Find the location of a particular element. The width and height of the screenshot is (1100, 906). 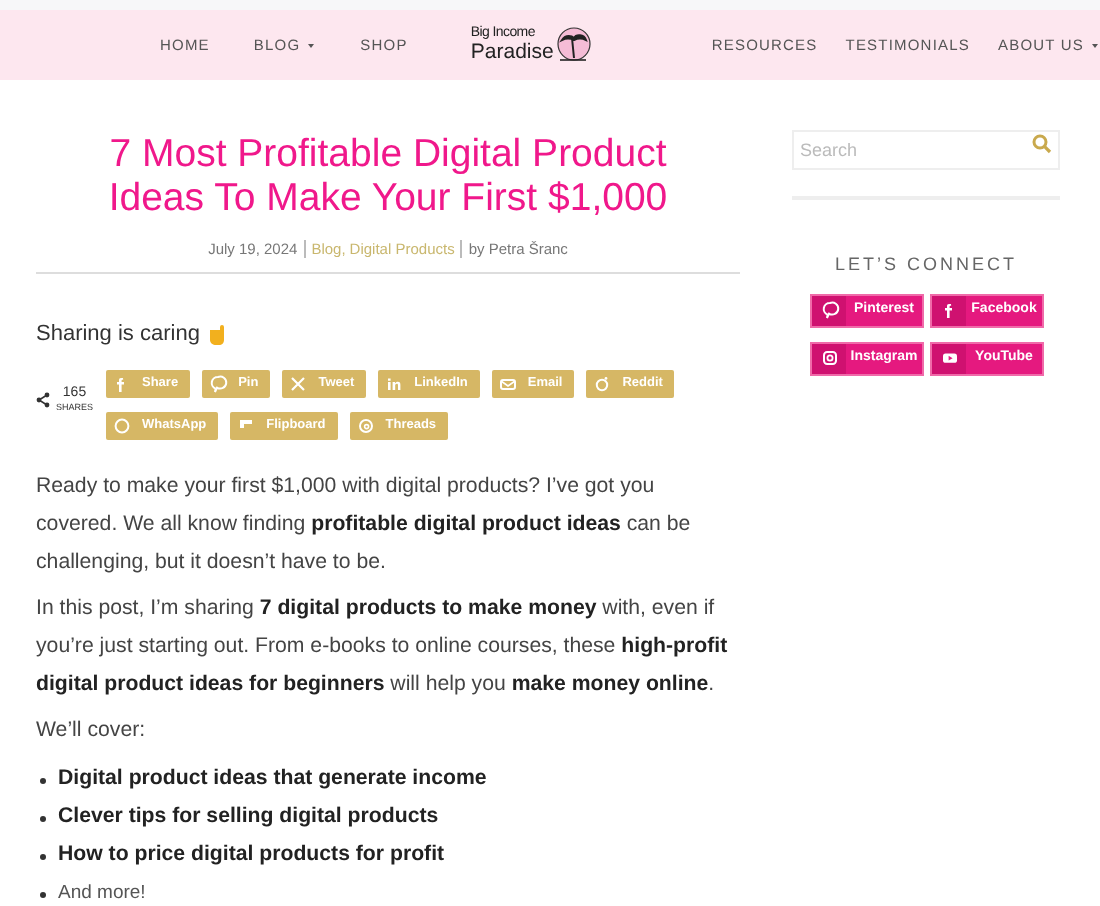

section-heading: LET’S CONNECT is located at coordinates (925, 265).